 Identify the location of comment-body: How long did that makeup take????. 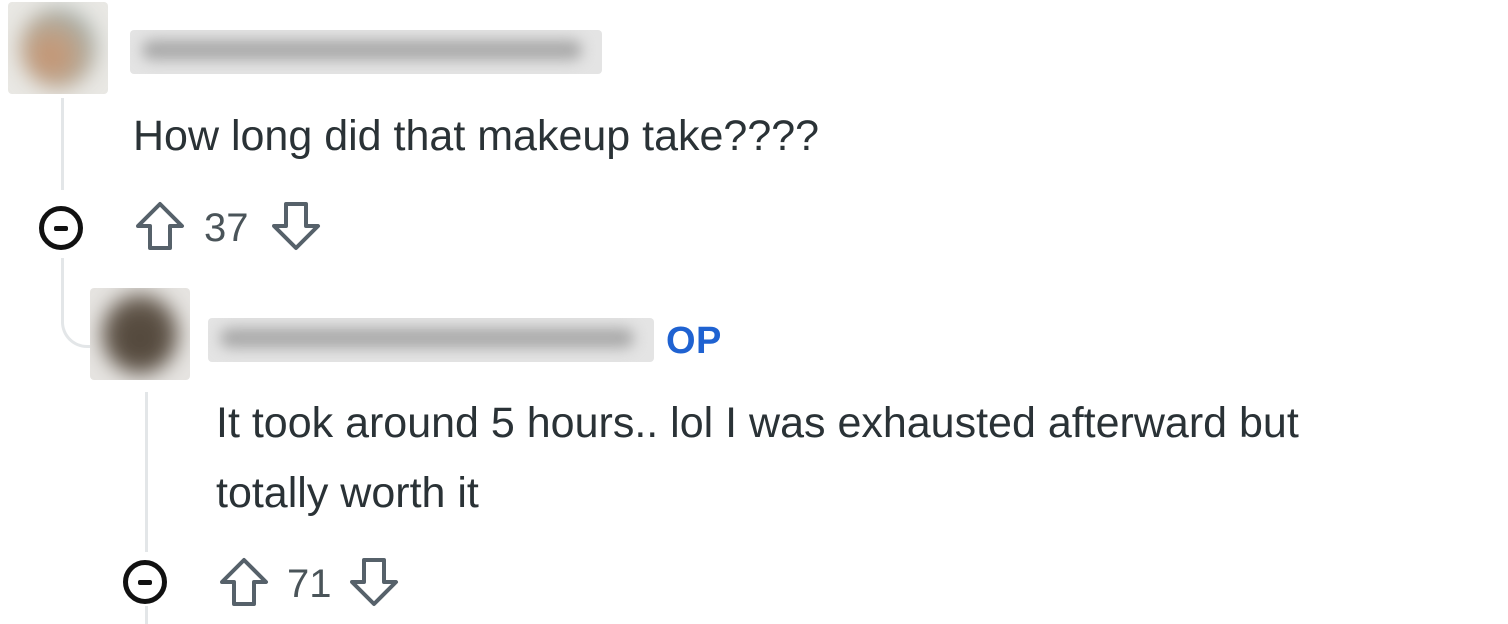
(476, 136).